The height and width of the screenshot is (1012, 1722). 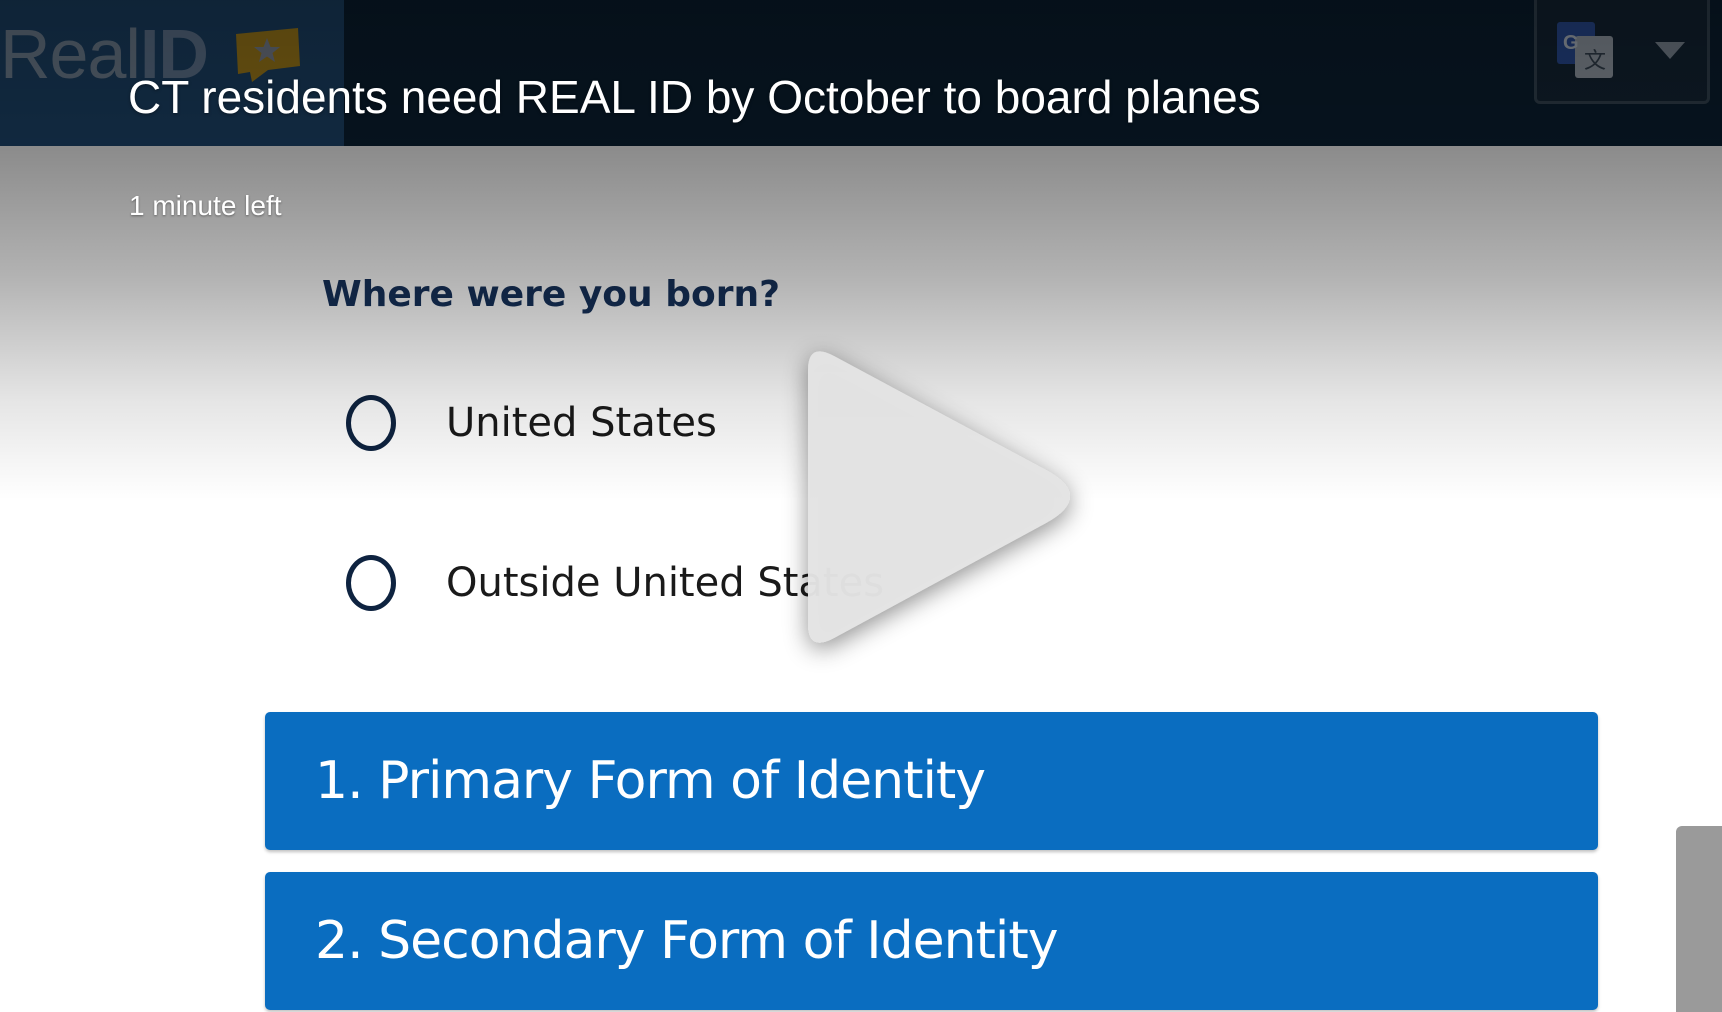 I want to click on radio-option-united-states: United States, so click(x=531, y=423).